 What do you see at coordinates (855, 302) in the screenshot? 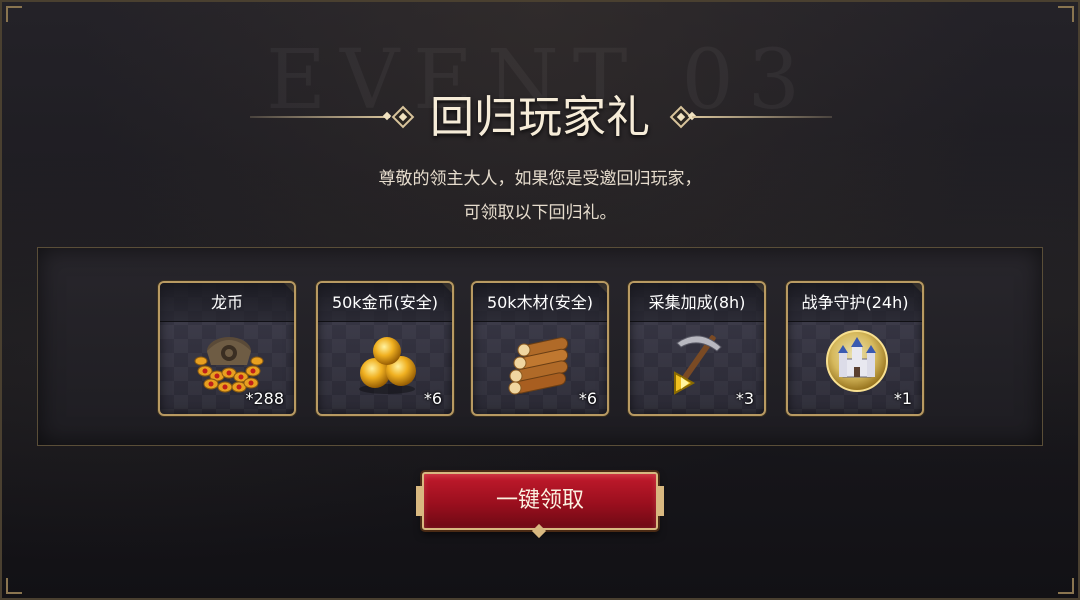
I see `reward-label: 战争守护(24h)` at bounding box center [855, 302].